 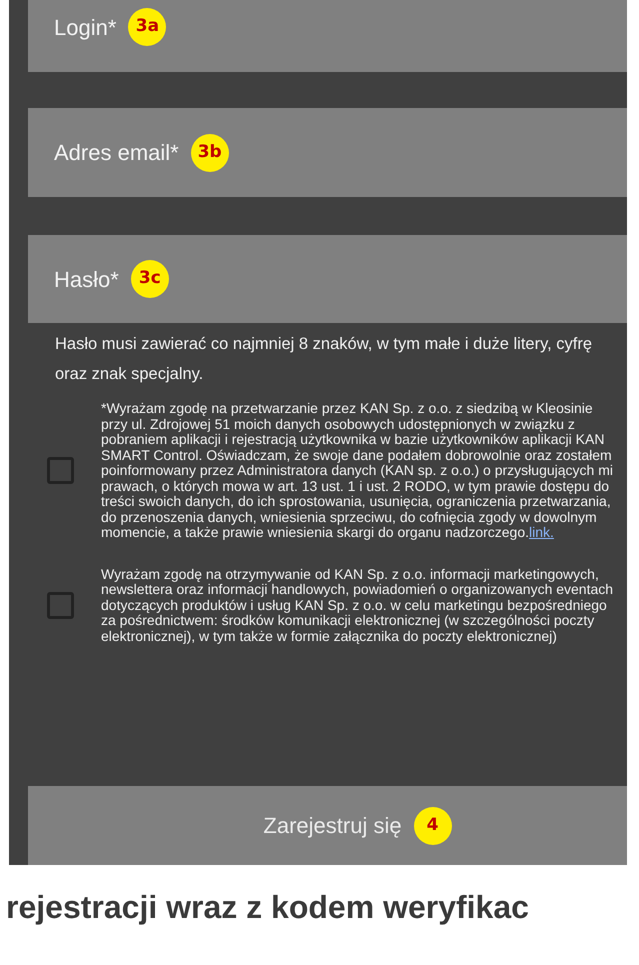 What do you see at coordinates (324, 359) in the screenshot?
I see `password-hint: Hasło musi zawierać co najmniej 8 znaków, w tym małe i duże litery, cyfrę oraz znak specjalny.` at bounding box center [324, 359].